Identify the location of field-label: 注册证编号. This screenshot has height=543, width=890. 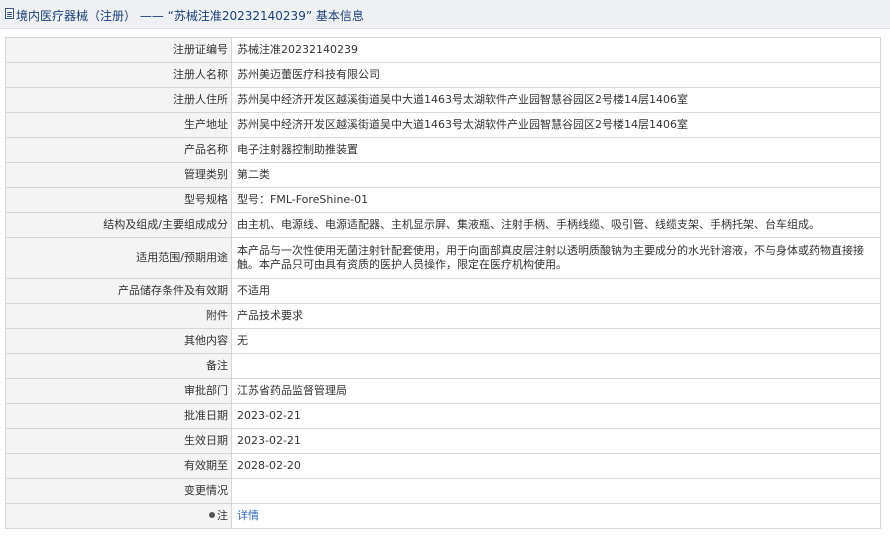
(118, 50).